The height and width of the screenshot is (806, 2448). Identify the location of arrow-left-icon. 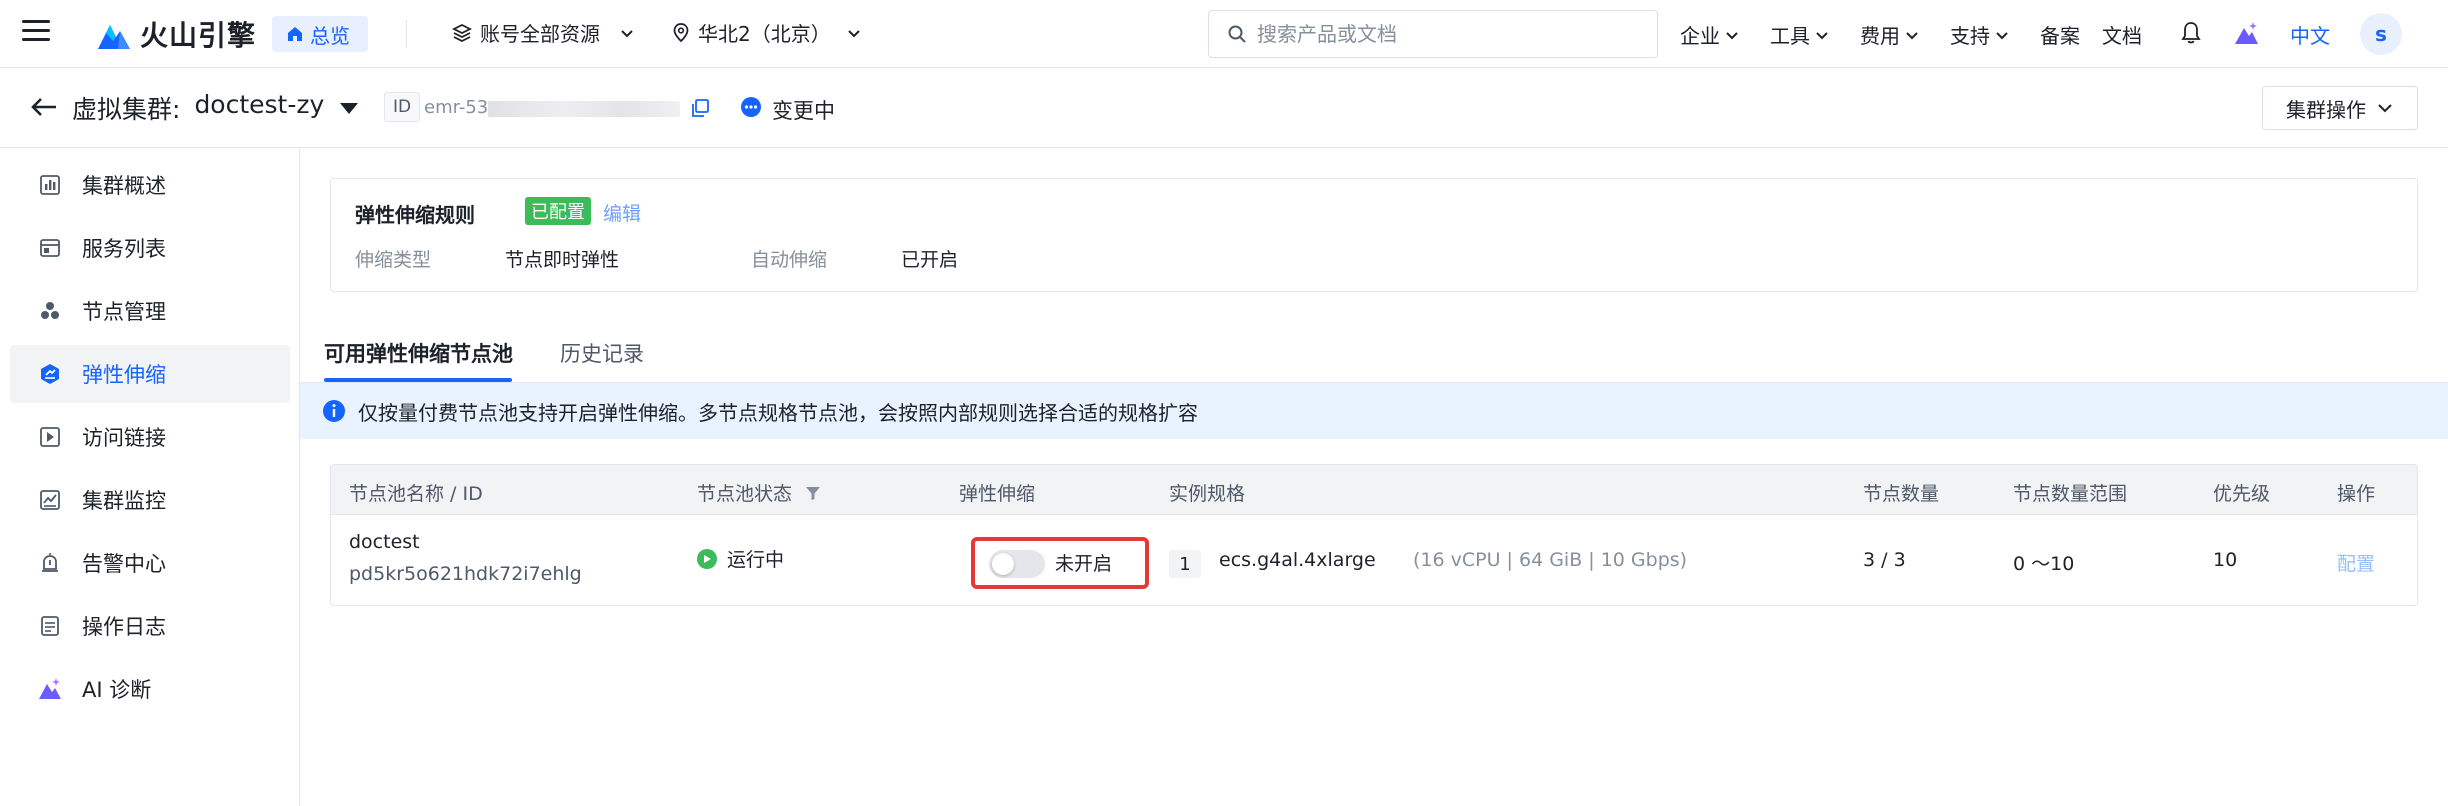
(43, 107).